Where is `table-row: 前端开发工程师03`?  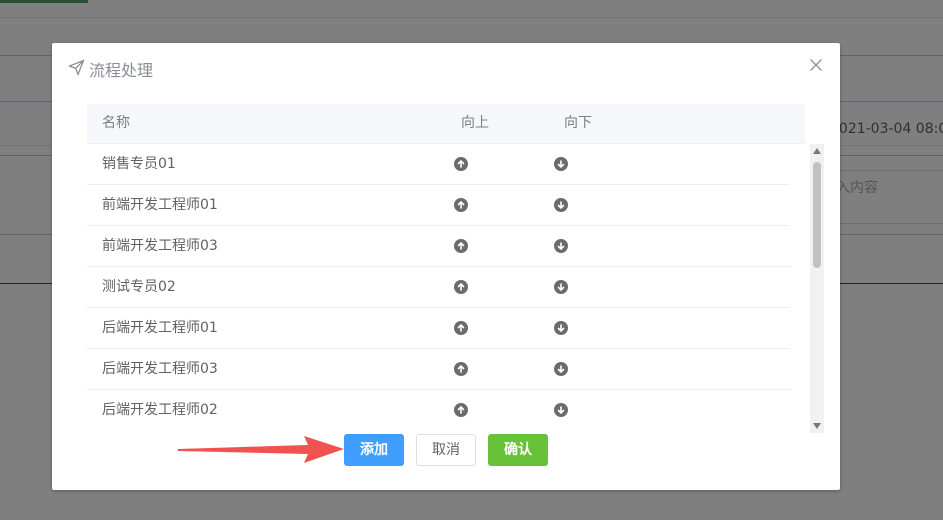
table-row: 前端开发工程师03 is located at coordinates (438, 246).